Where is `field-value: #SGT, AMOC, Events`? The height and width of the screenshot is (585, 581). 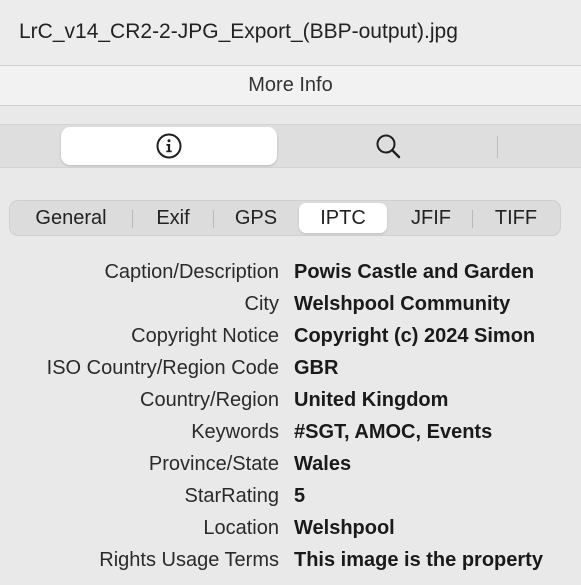
field-value: #SGT, AMOC, Events is located at coordinates (393, 432).